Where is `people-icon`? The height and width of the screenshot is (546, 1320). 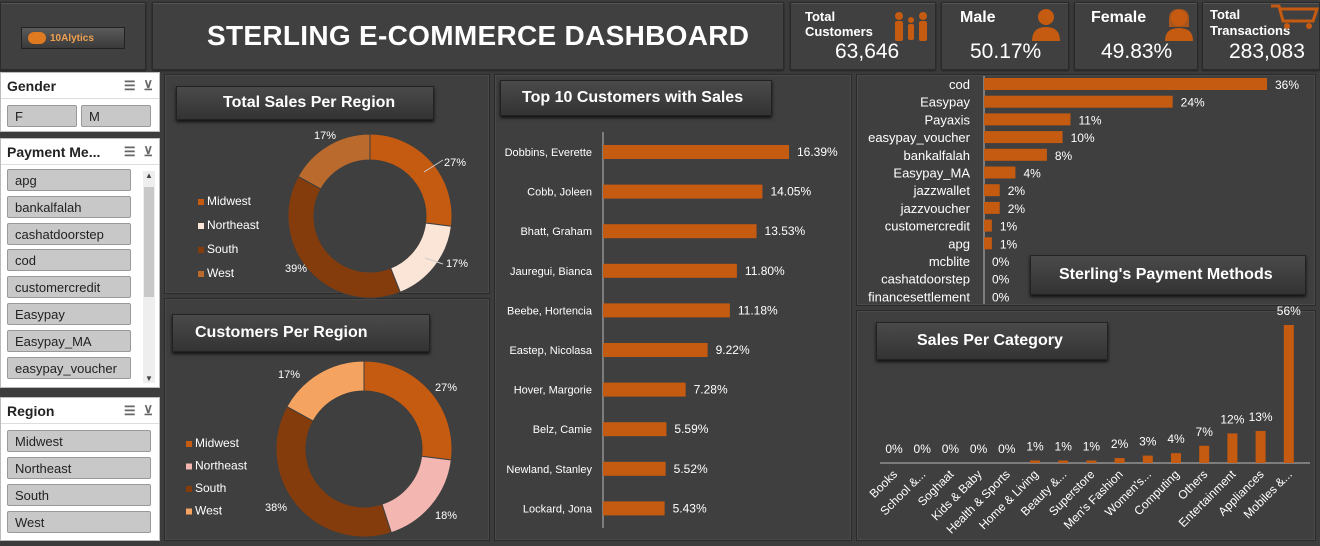
people-icon is located at coordinates (912, 27).